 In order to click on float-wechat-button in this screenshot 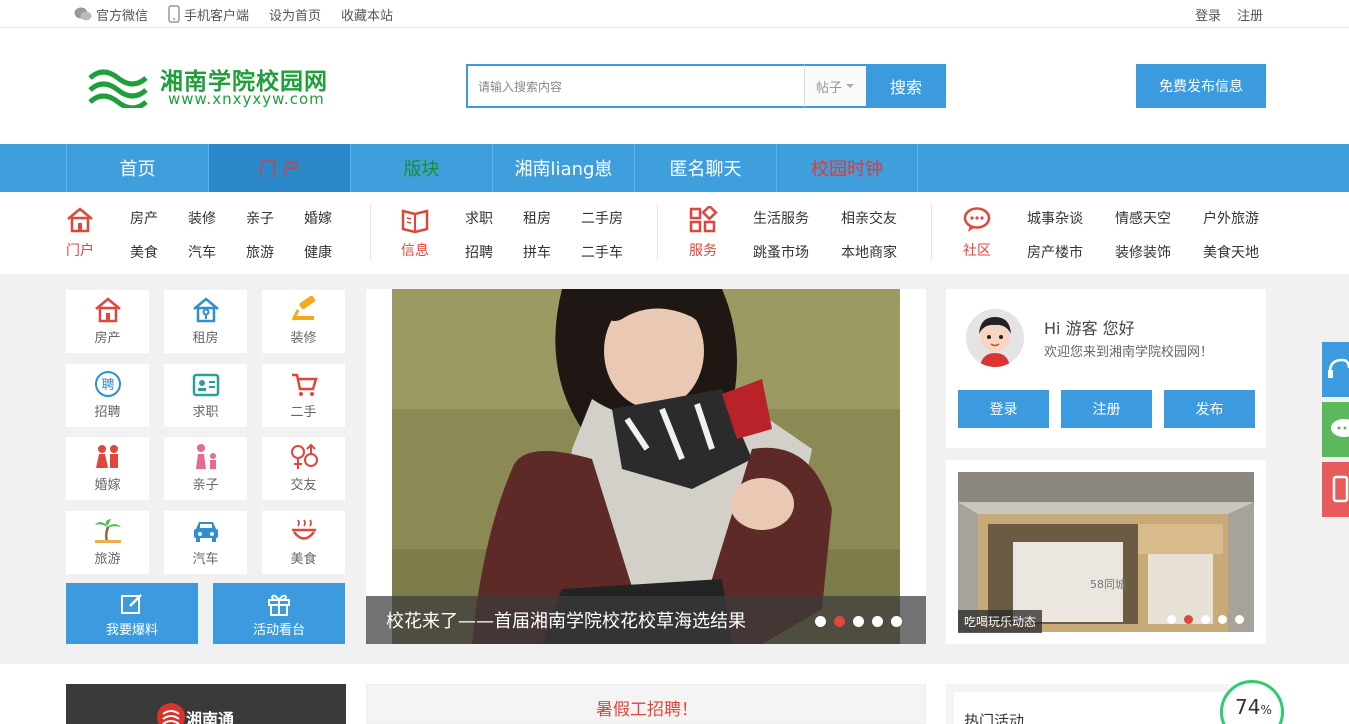, I will do `click(1335, 429)`.